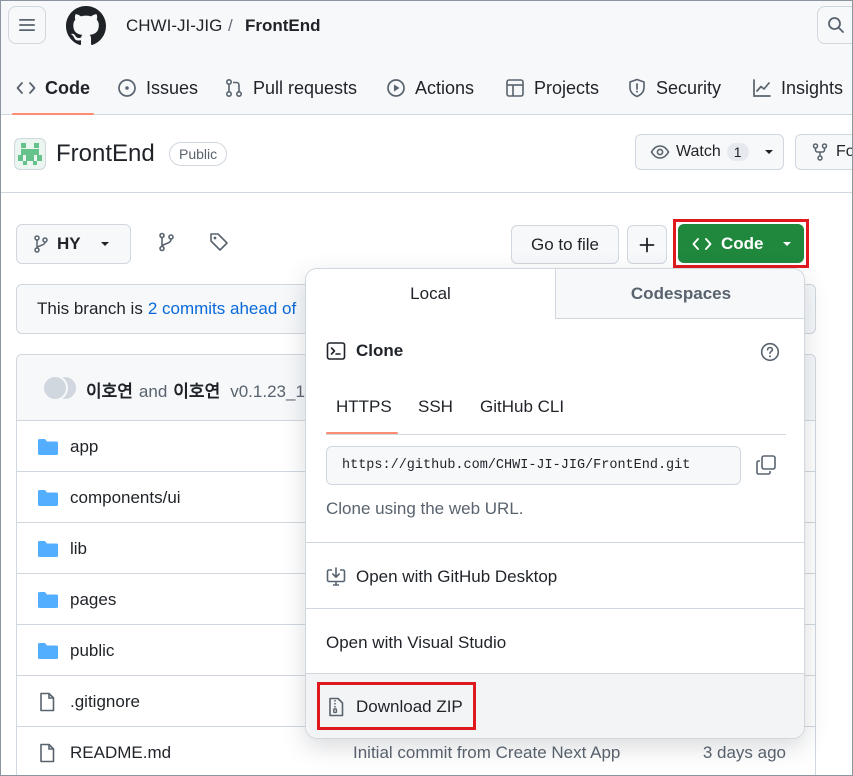 The width and height of the screenshot is (853, 776). What do you see at coordinates (820, 152) in the screenshot?
I see `repo-forked-icon` at bounding box center [820, 152].